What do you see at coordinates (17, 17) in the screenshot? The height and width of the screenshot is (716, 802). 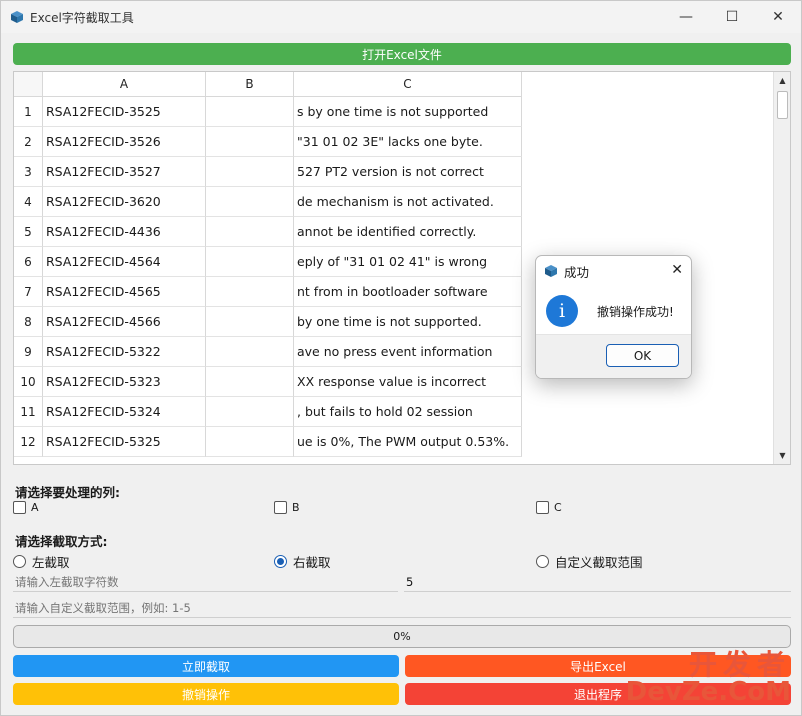 I see `app-icon` at bounding box center [17, 17].